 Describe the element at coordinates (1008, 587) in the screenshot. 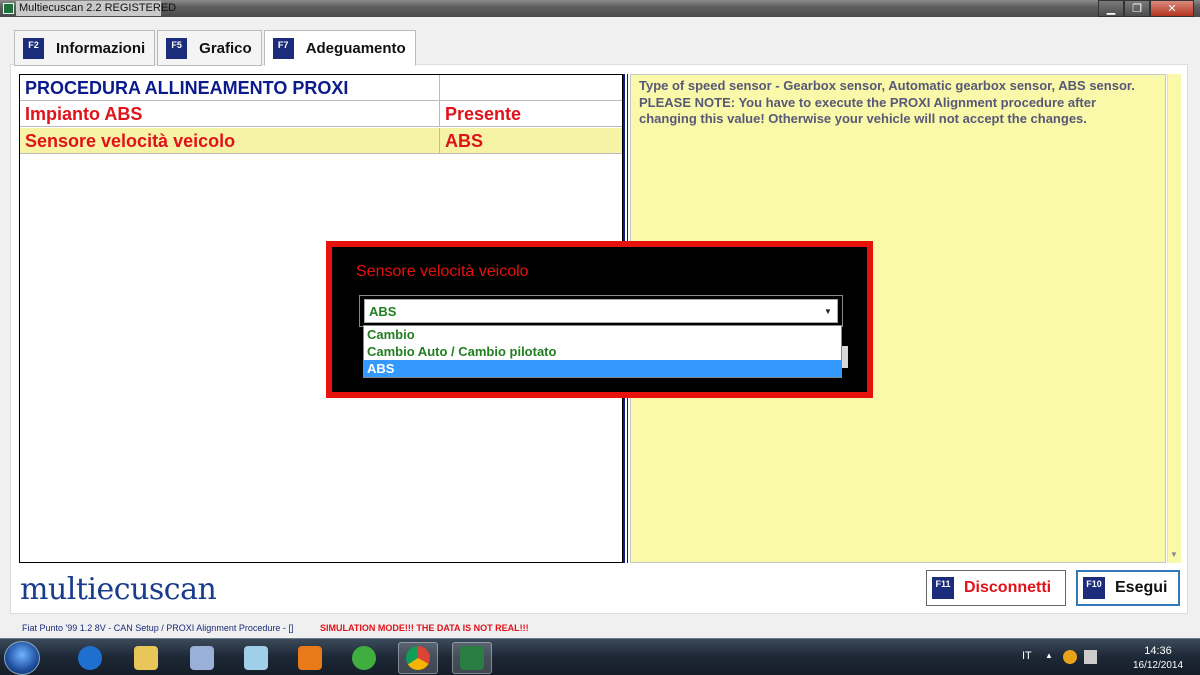

I see `button-label: Disconnetti` at that location.